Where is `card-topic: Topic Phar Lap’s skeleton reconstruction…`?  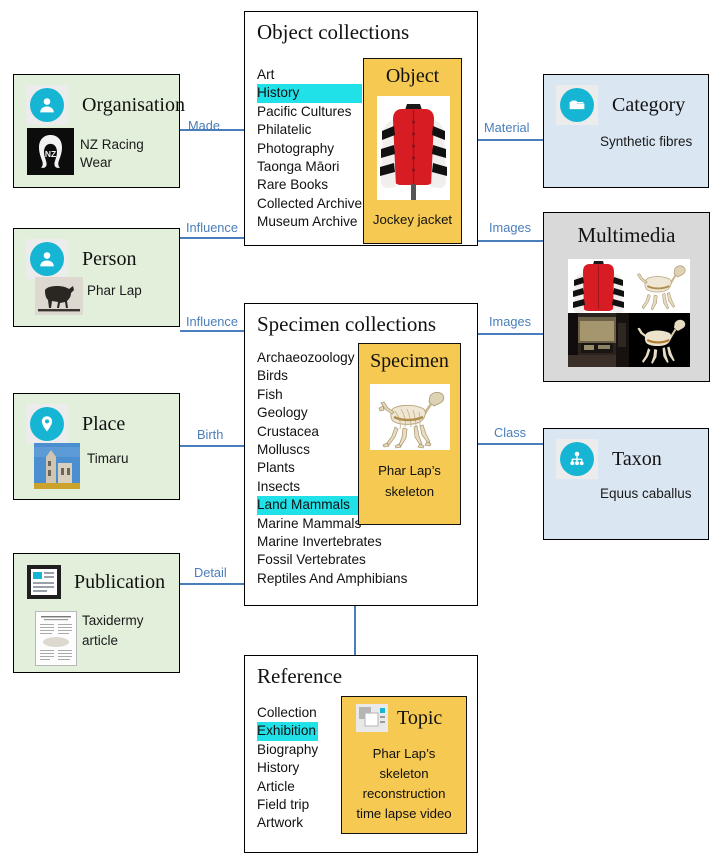
card-topic: Topic Phar Lap’s skeleton reconstruction… is located at coordinates (404, 765).